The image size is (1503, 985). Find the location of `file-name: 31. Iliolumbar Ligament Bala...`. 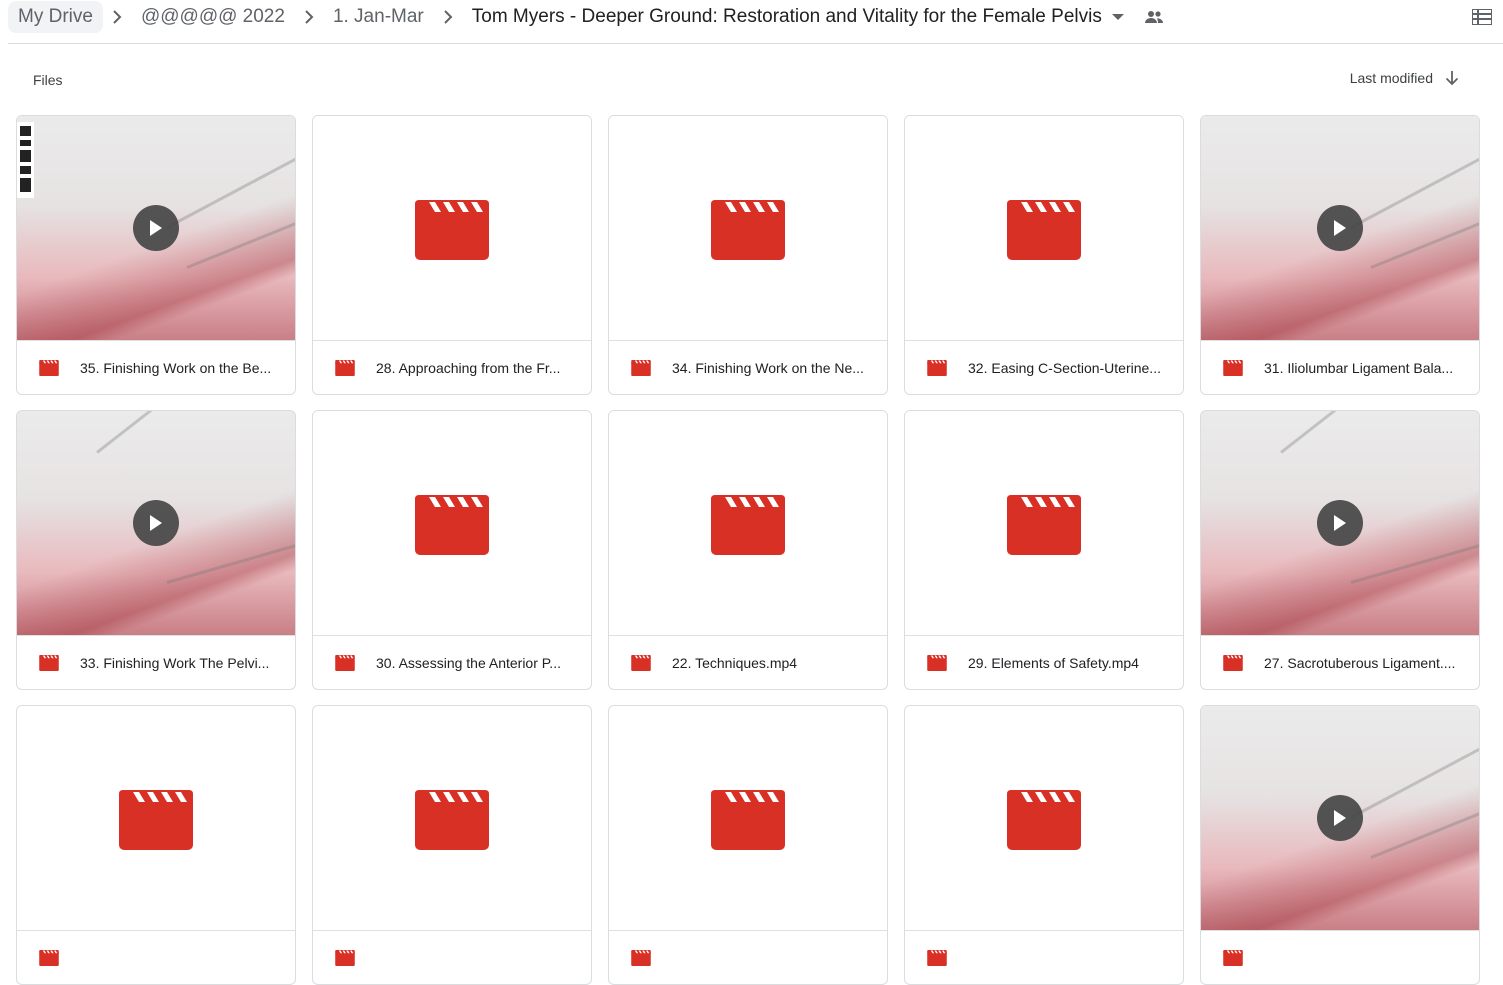

file-name: 31. Iliolumbar Ligament Bala... is located at coordinates (1359, 367).